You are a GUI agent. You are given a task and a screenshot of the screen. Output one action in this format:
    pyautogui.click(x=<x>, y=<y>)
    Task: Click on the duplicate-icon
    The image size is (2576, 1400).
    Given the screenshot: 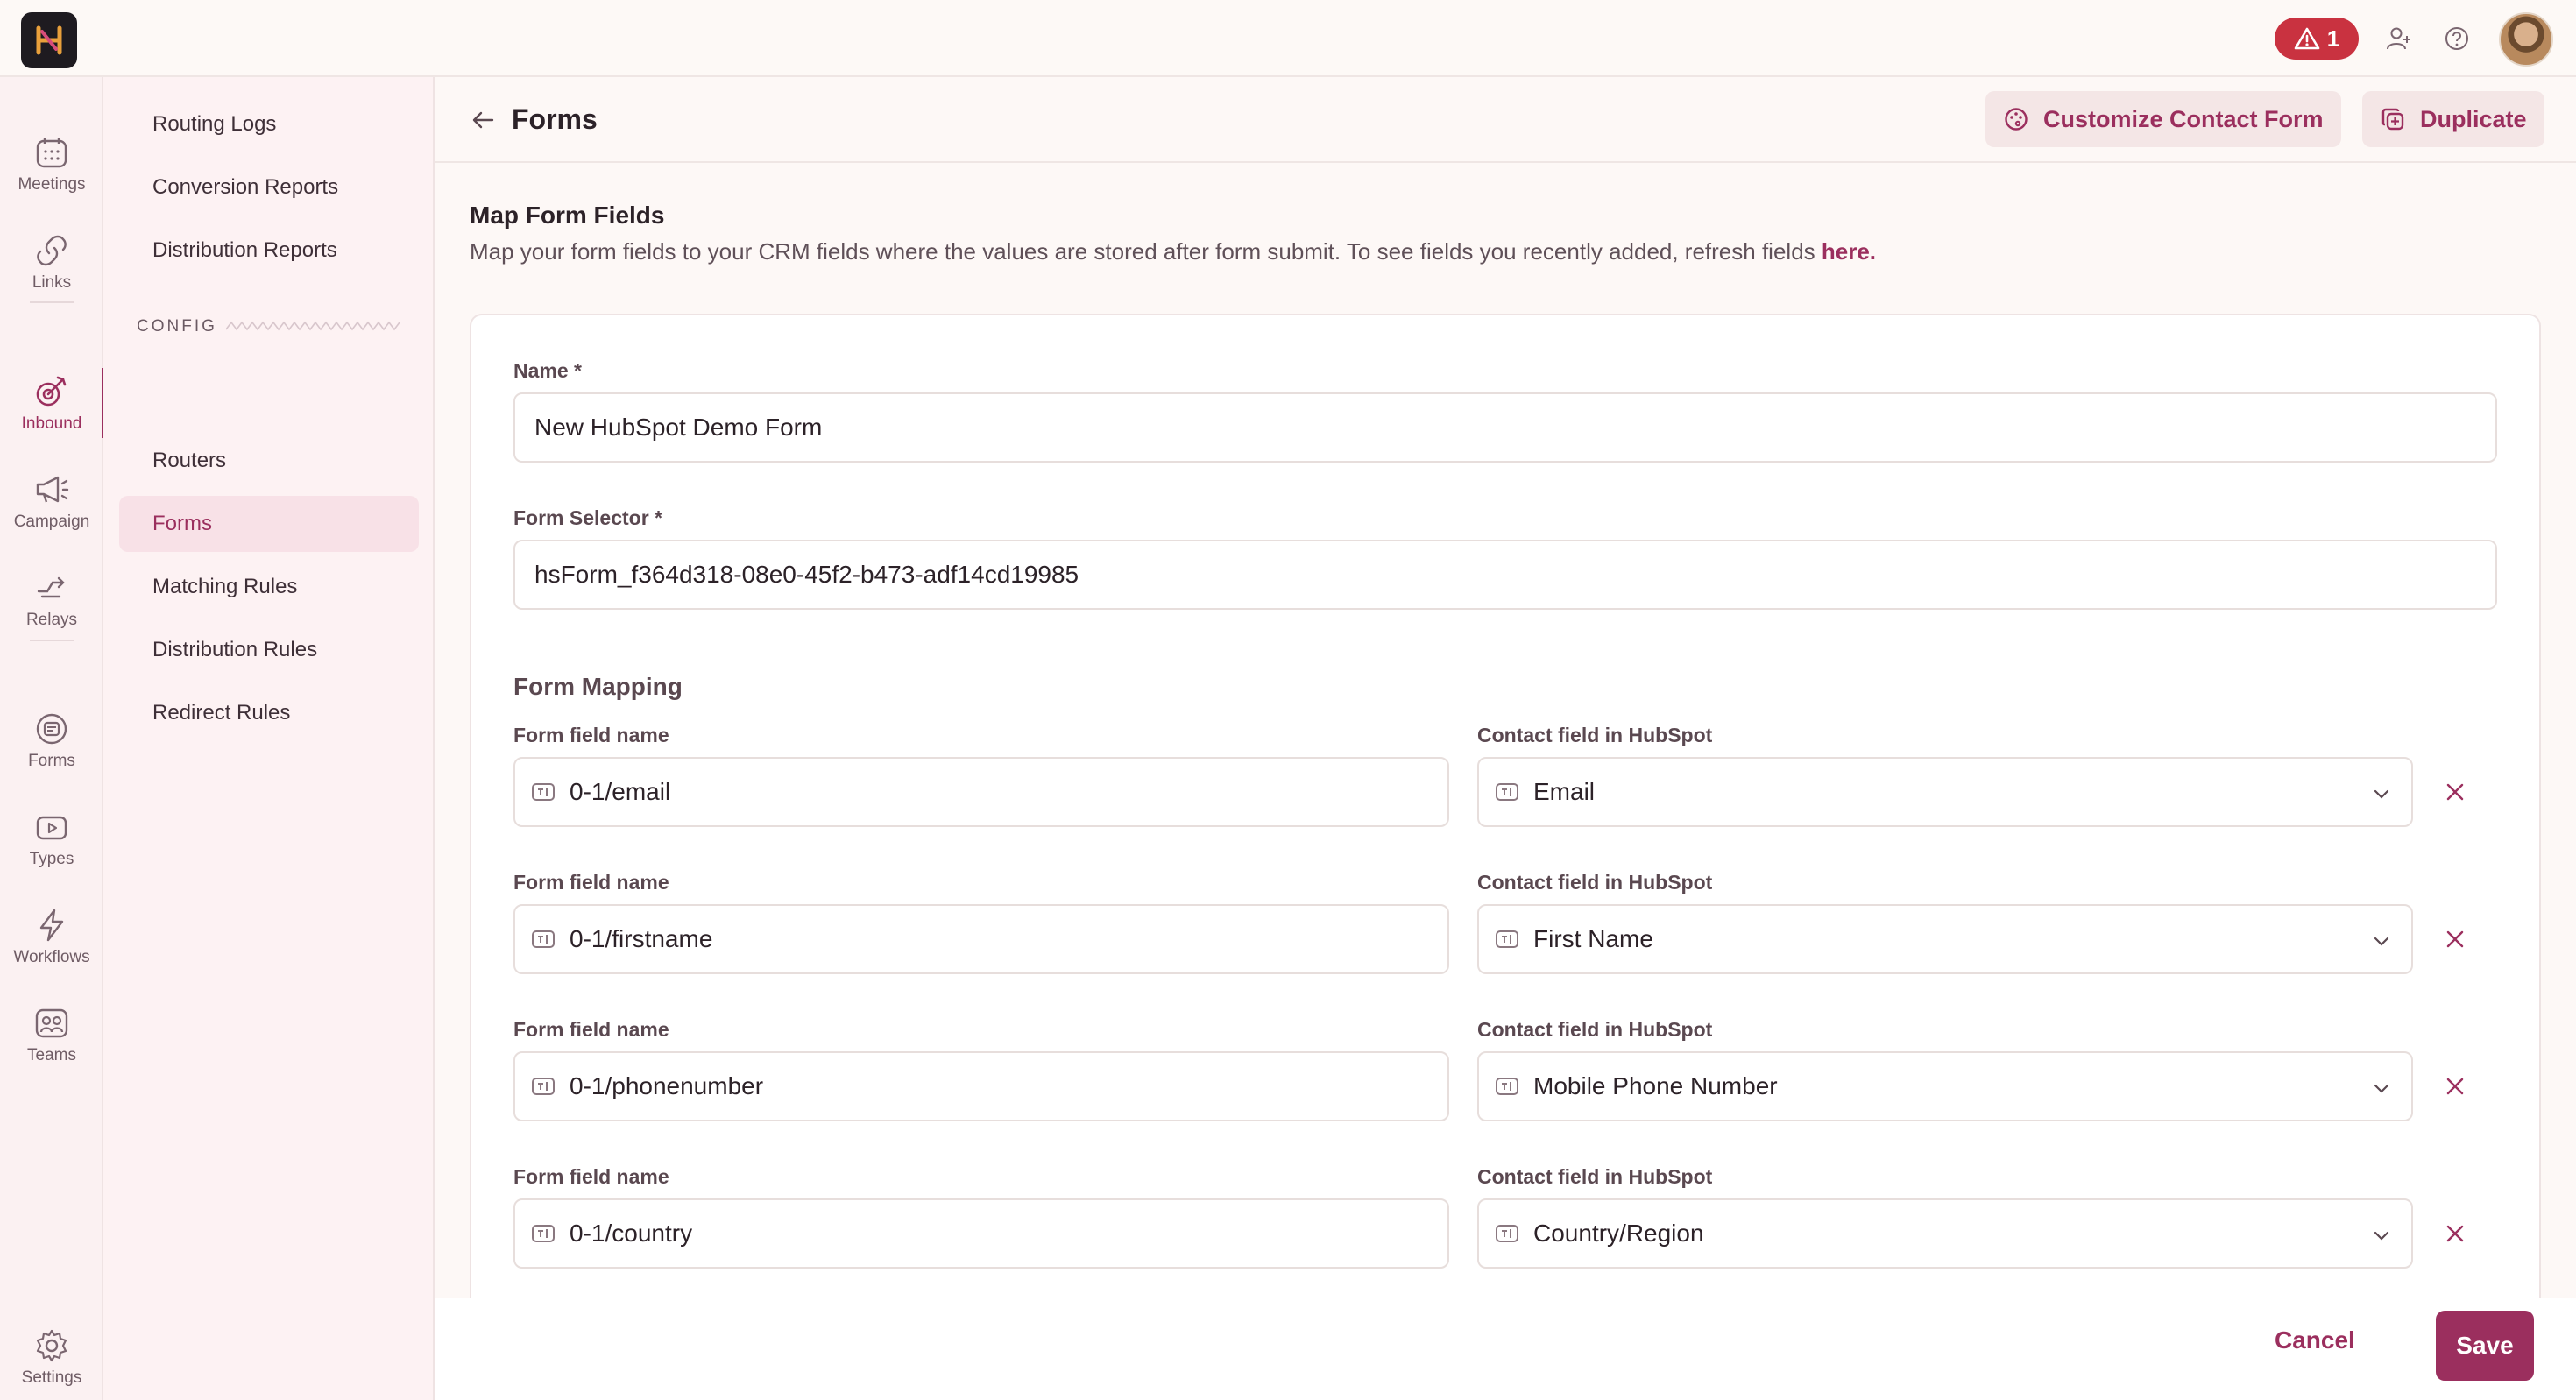 What is the action you would take?
    pyautogui.click(x=2392, y=119)
    